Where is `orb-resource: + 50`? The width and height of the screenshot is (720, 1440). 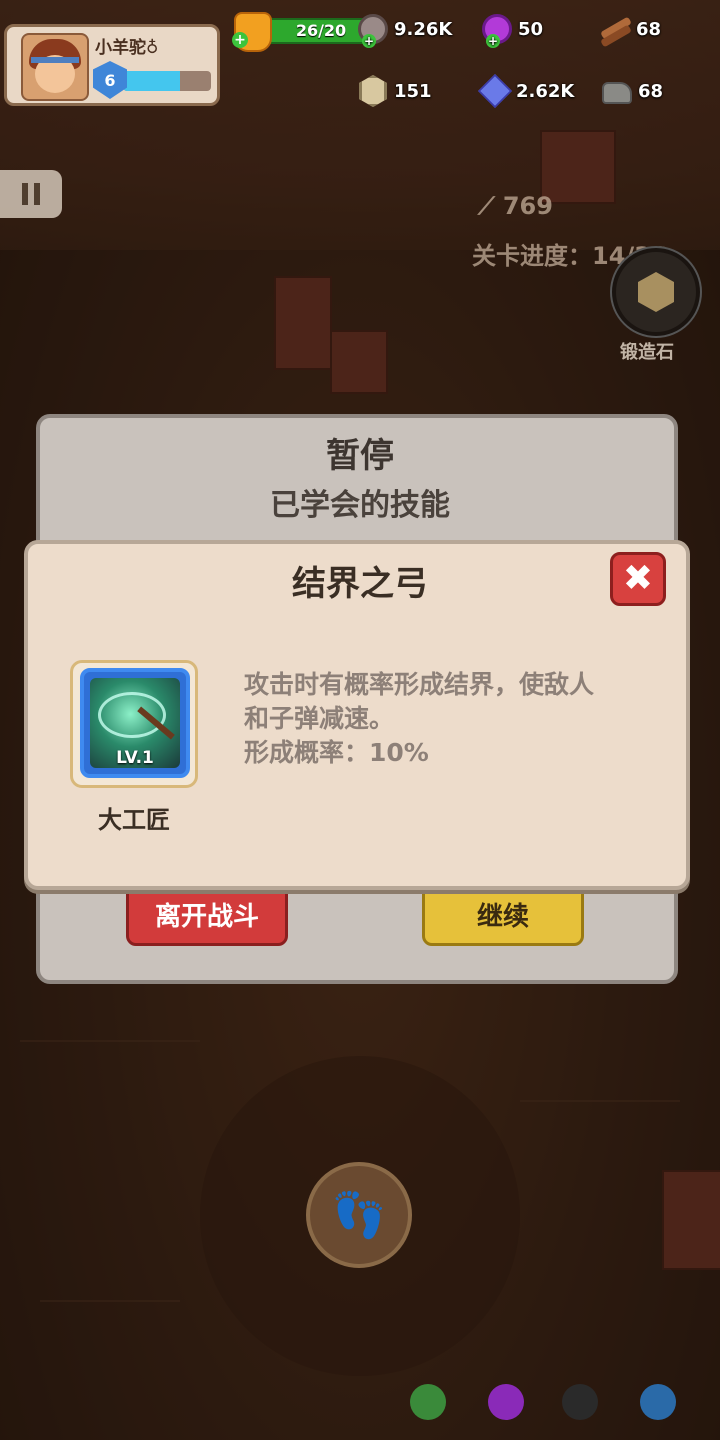
orb-resource: + 50 is located at coordinates (512, 30).